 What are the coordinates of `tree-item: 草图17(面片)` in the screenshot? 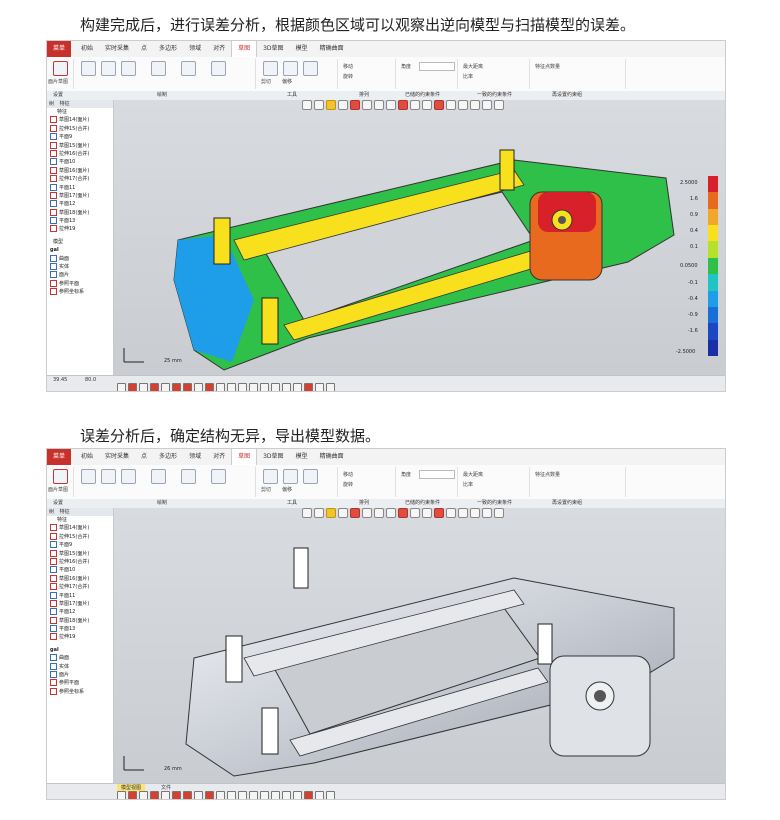 It's located at (80, 603).